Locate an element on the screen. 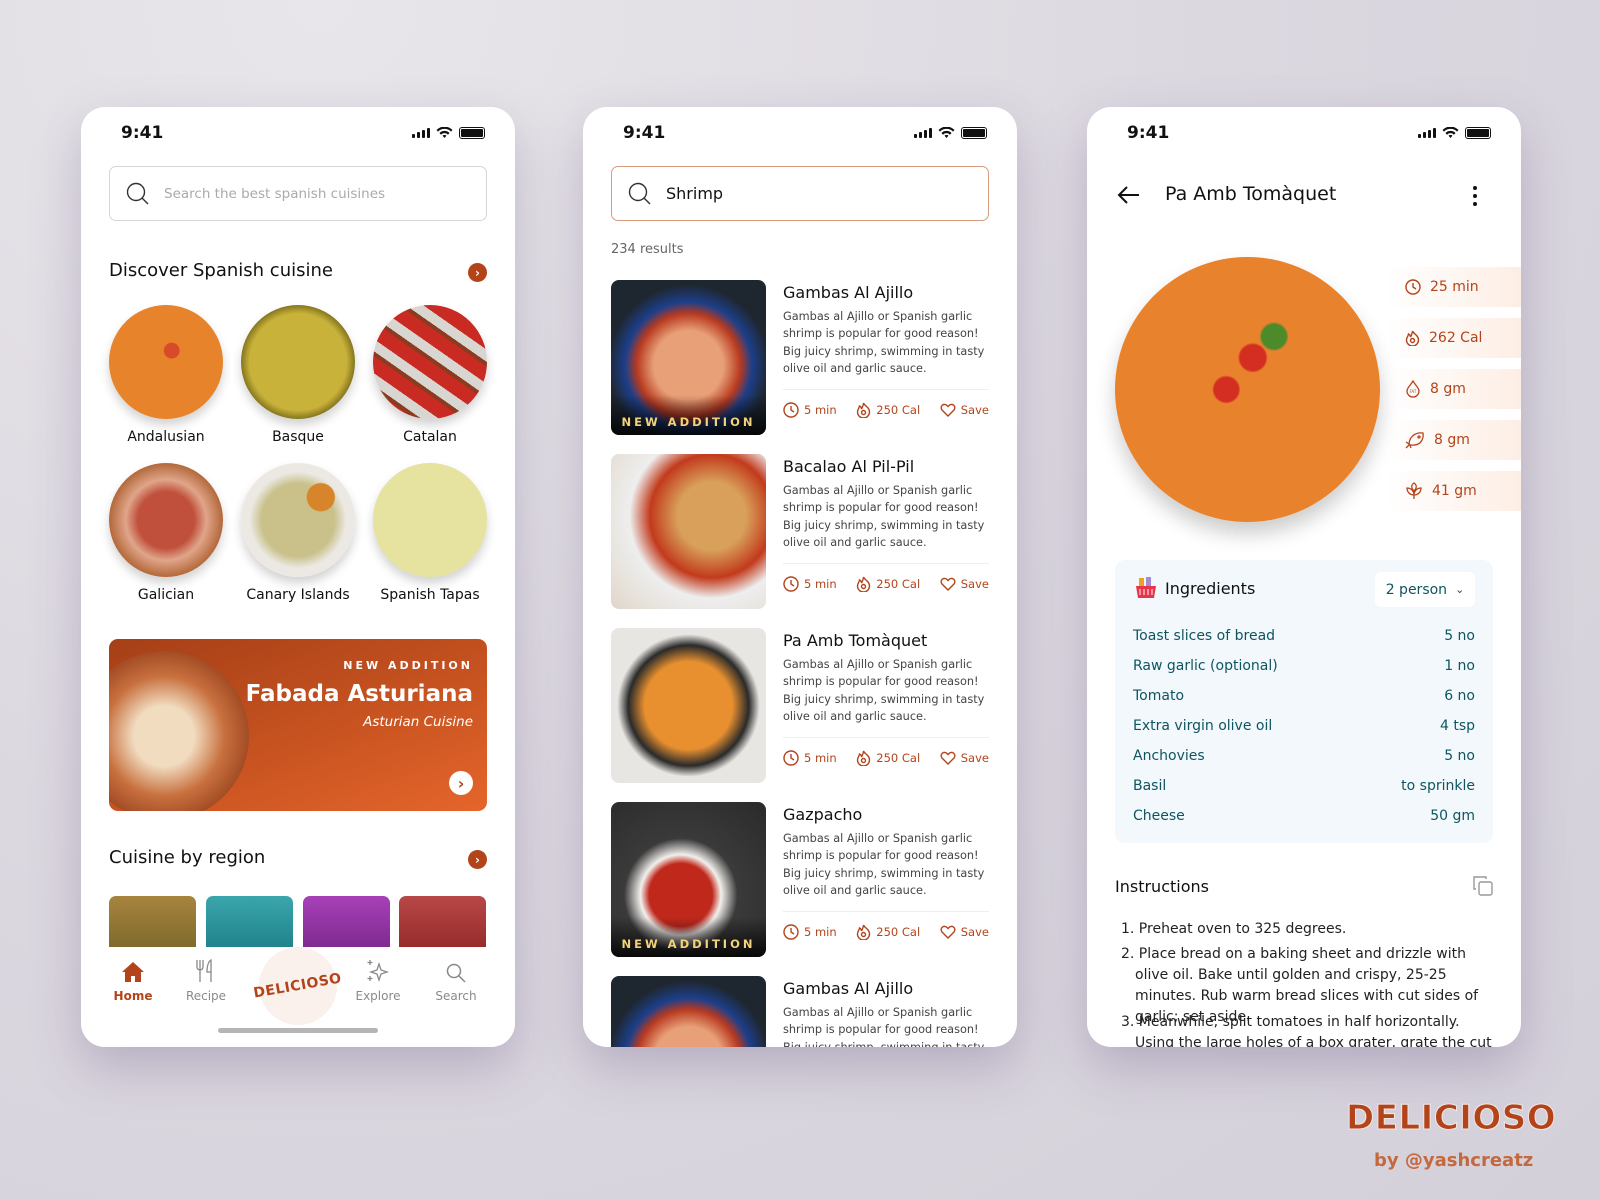 This screenshot has width=1600, height=1200. nav-recipe: Recipe is located at coordinates (206, 980).